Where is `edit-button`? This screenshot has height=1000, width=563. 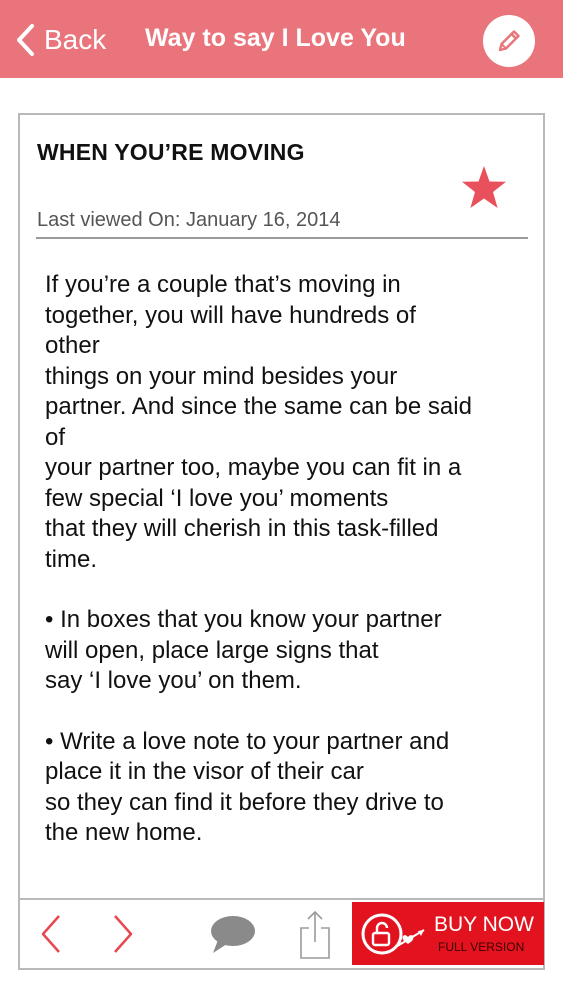
edit-button is located at coordinates (509, 41).